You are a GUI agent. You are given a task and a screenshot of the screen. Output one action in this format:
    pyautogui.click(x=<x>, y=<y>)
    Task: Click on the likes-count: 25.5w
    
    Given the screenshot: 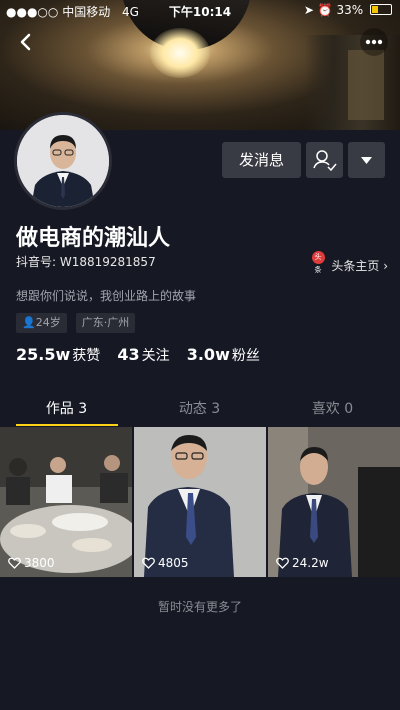 What is the action you would take?
    pyautogui.click(x=43, y=354)
    